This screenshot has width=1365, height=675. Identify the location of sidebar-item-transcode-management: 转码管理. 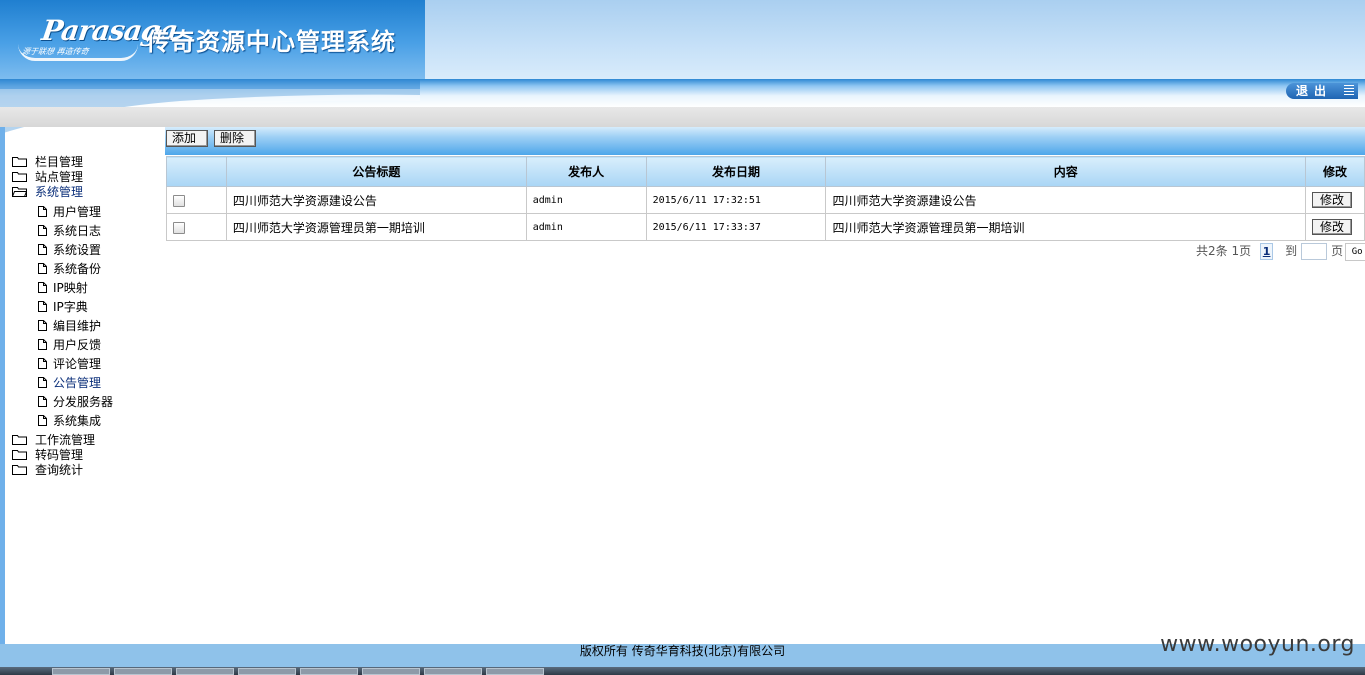
(87, 455).